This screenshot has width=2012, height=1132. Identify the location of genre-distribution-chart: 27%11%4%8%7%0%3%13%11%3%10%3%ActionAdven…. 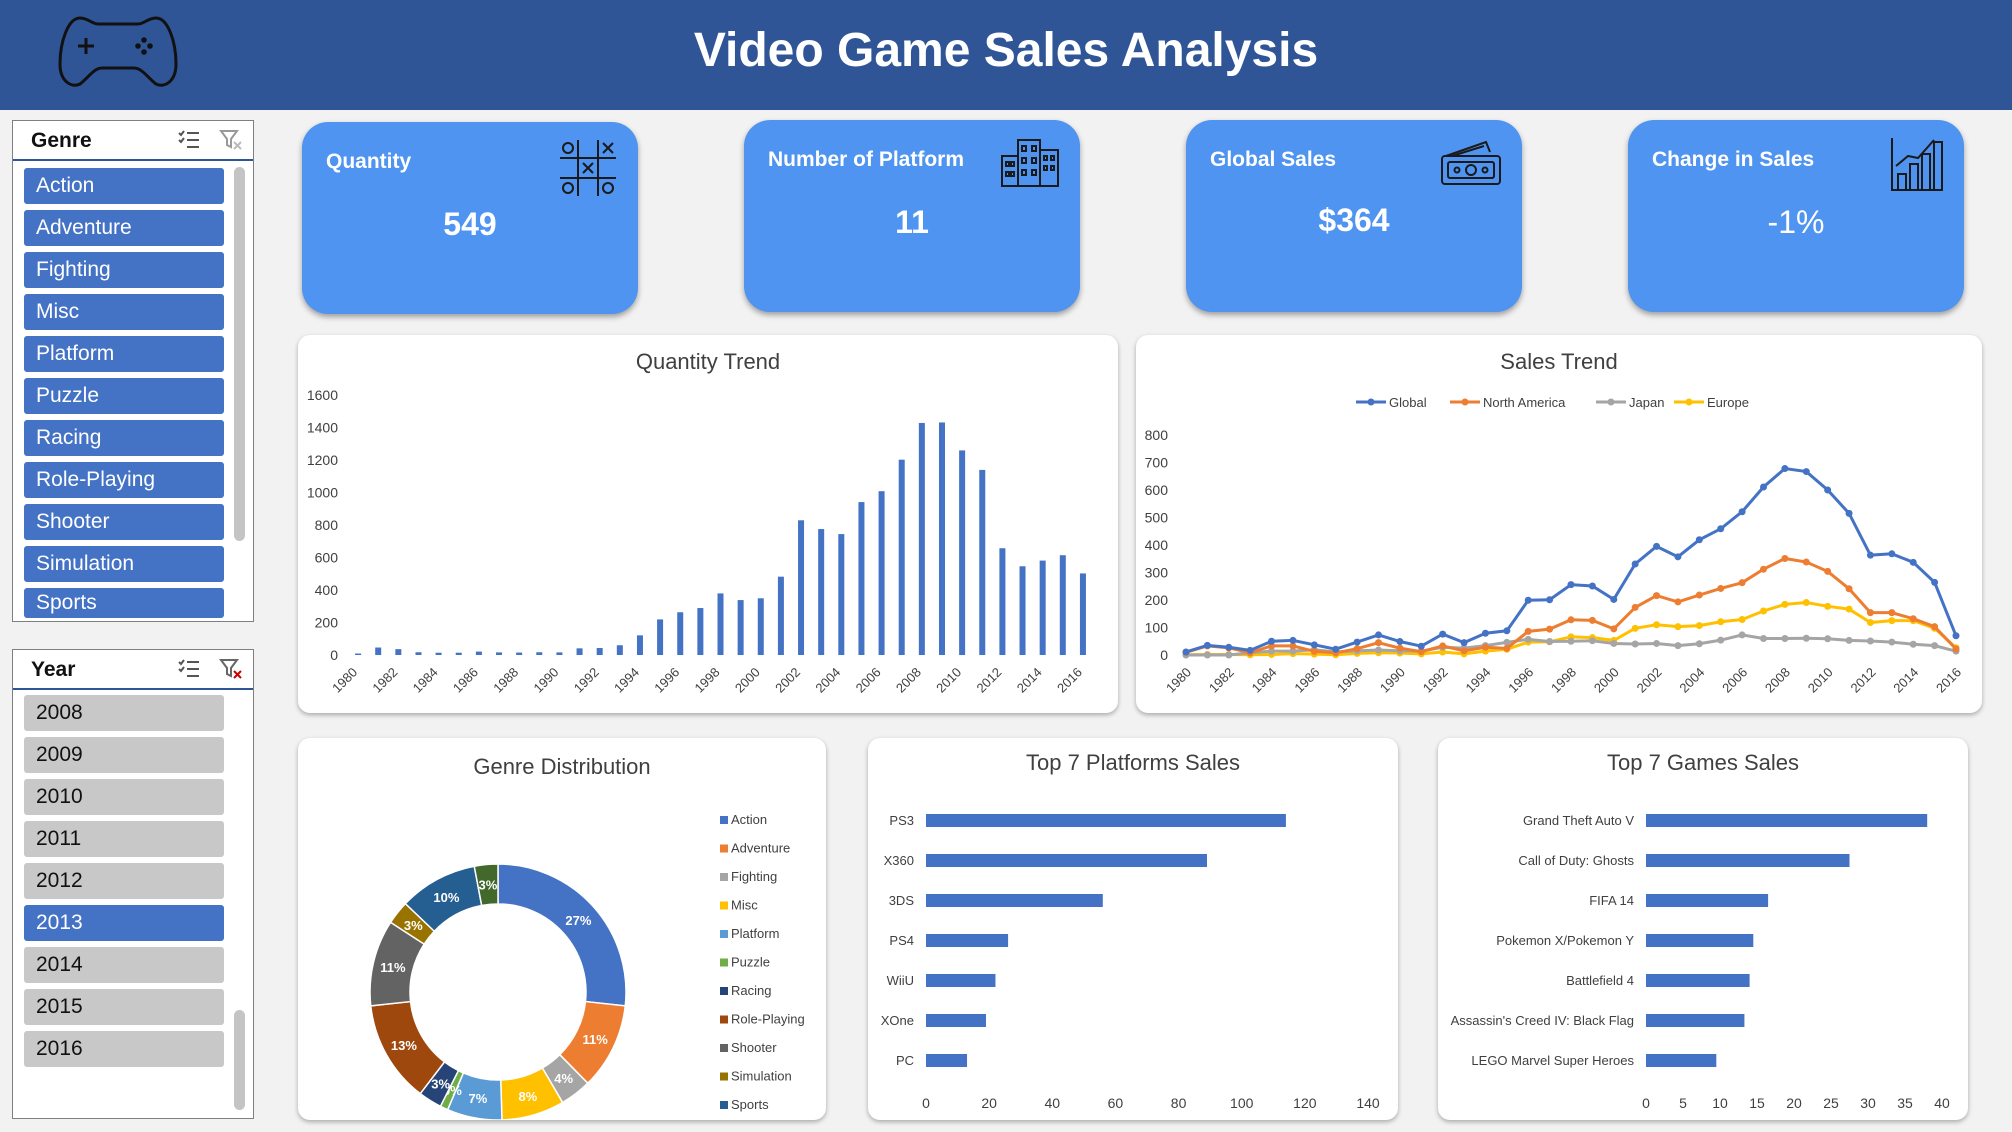
(587, 966).